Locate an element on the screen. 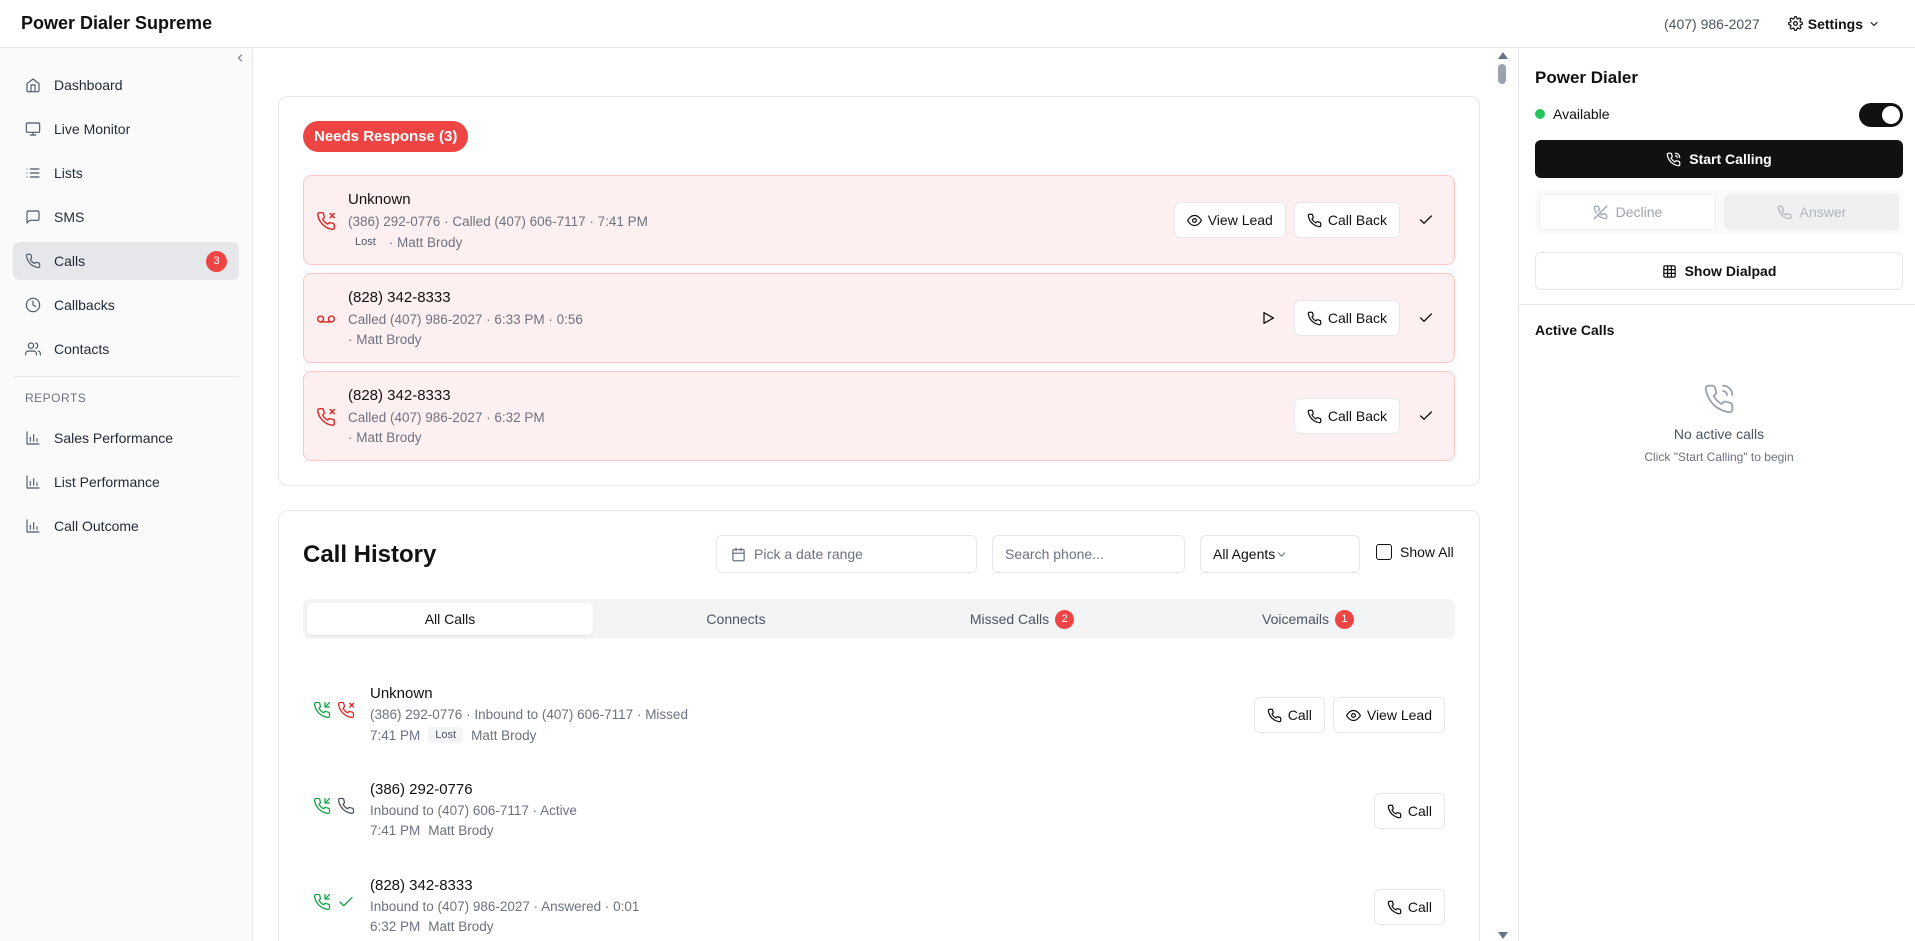 The width and height of the screenshot is (1915, 941). play-voicemail-button is located at coordinates (1268, 318).